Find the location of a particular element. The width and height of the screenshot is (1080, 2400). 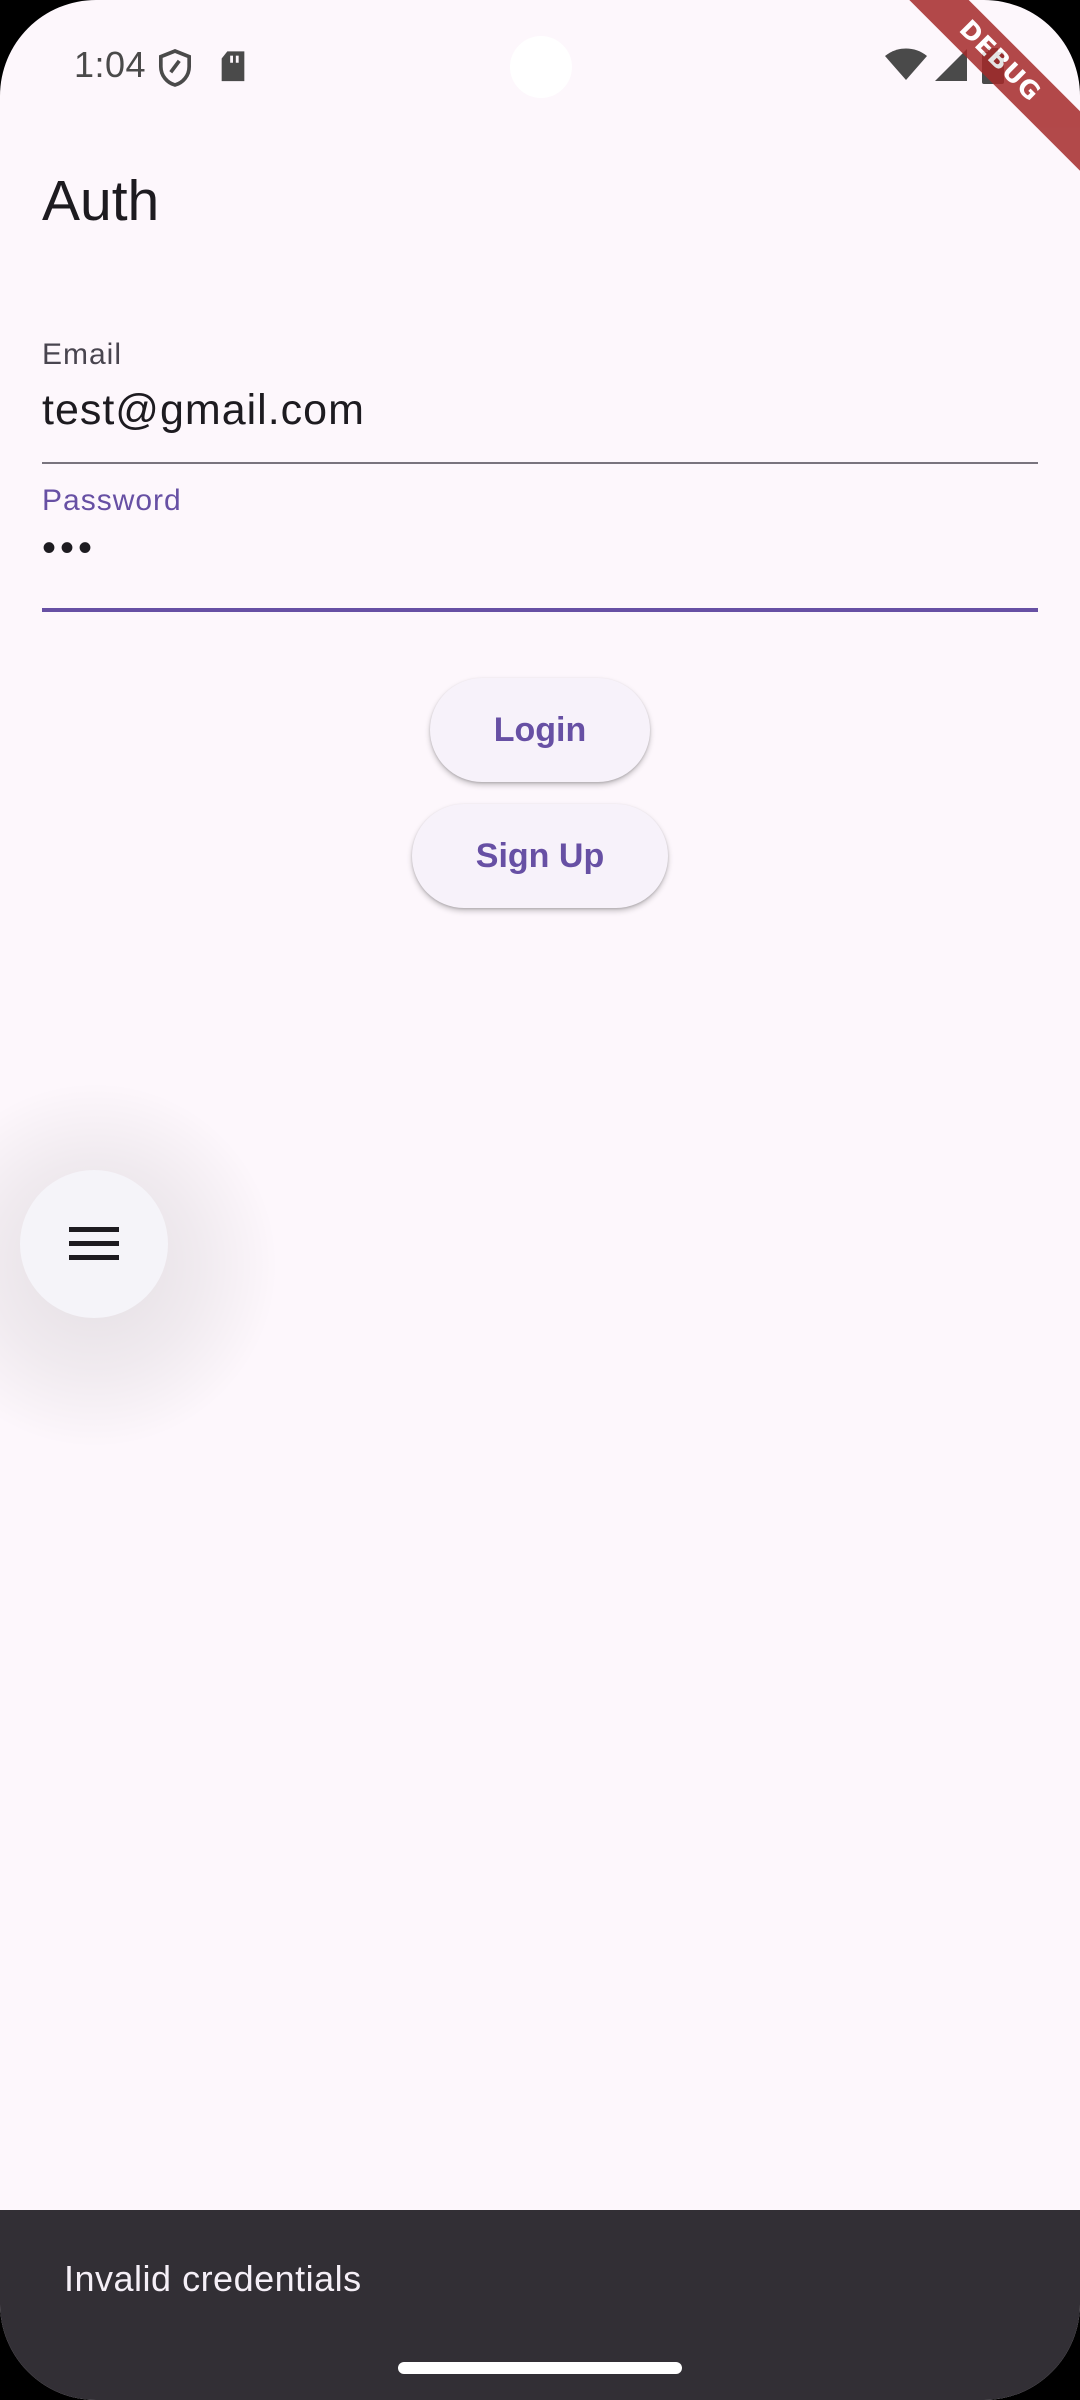

password-input: ••• is located at coordinates (540, 548).